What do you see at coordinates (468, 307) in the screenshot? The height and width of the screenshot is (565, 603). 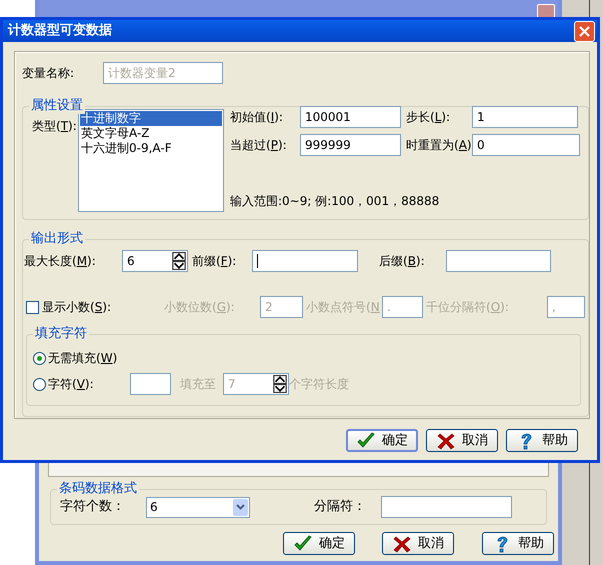 I see `field-label: 千位分隔符(O):` at bounding box center [468, 307].